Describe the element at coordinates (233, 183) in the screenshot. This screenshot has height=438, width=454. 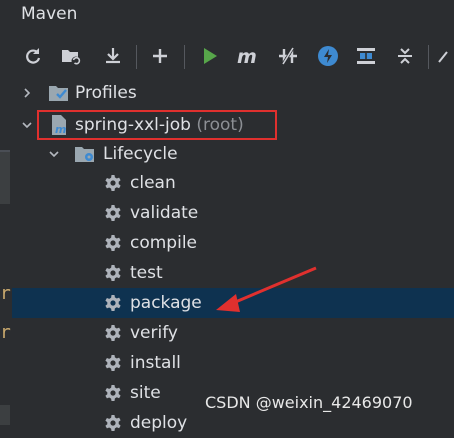
I see `goal-clean: clean` at that location.